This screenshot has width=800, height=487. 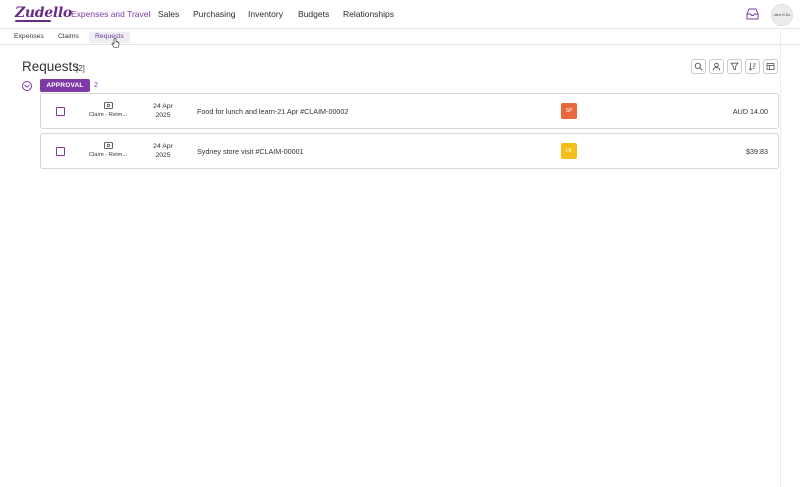 What do you see at coordinates (400, 37) in the screenshot?
I see `sub-navigation: Expenses Claims Requests` at bounding box center [400, 37].